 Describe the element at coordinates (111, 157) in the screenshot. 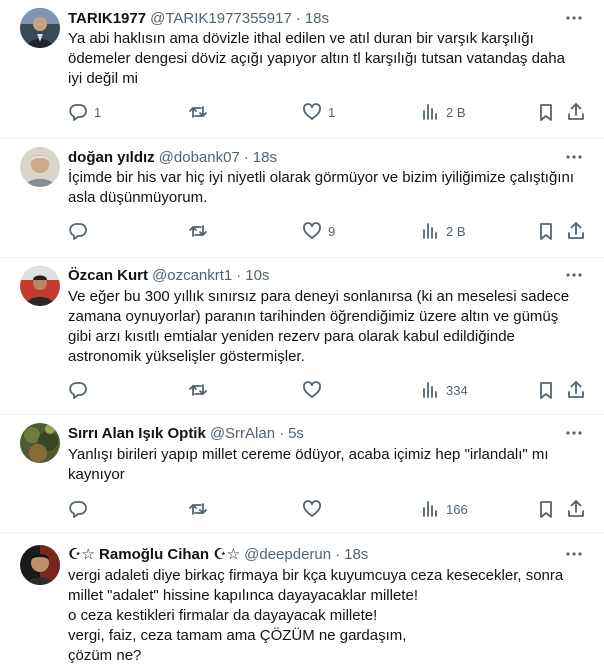

I see `author-name: doğan yıldız` at that location.